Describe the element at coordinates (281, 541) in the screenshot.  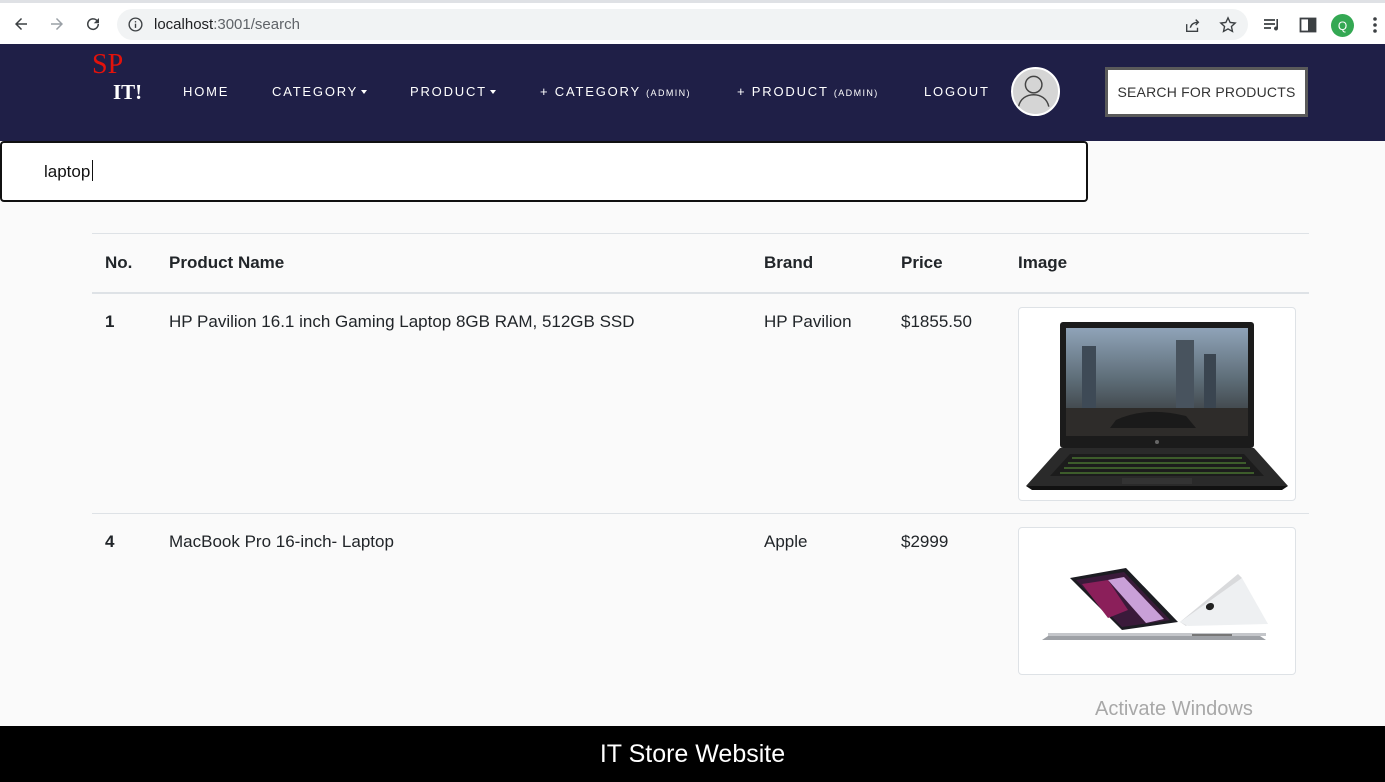
I see `row-product-name: MacBook Pro 16-inch- Laptop` at that location.